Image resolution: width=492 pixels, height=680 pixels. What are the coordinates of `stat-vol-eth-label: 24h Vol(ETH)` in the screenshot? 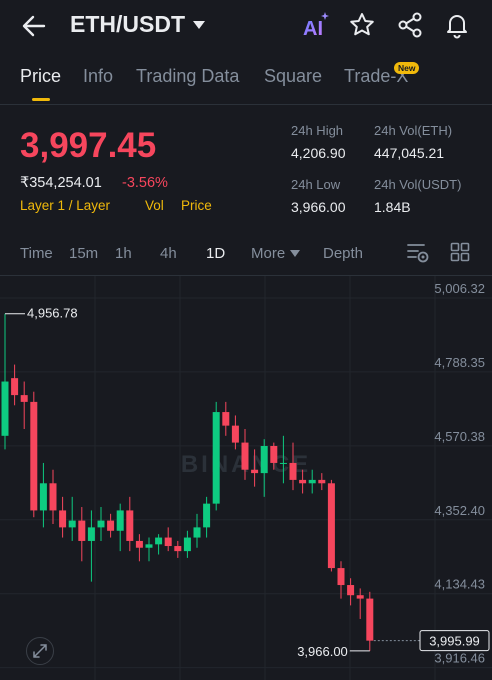 It's located at (413, 130).